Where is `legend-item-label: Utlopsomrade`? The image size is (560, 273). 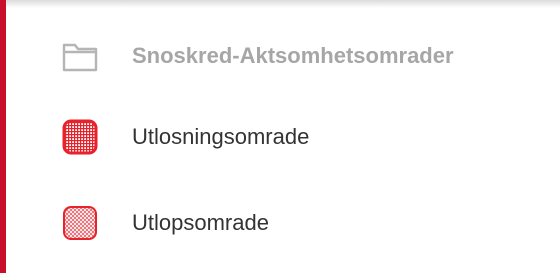 legend-item-label: Utlopsomrade is located at coordinates (200, 222).